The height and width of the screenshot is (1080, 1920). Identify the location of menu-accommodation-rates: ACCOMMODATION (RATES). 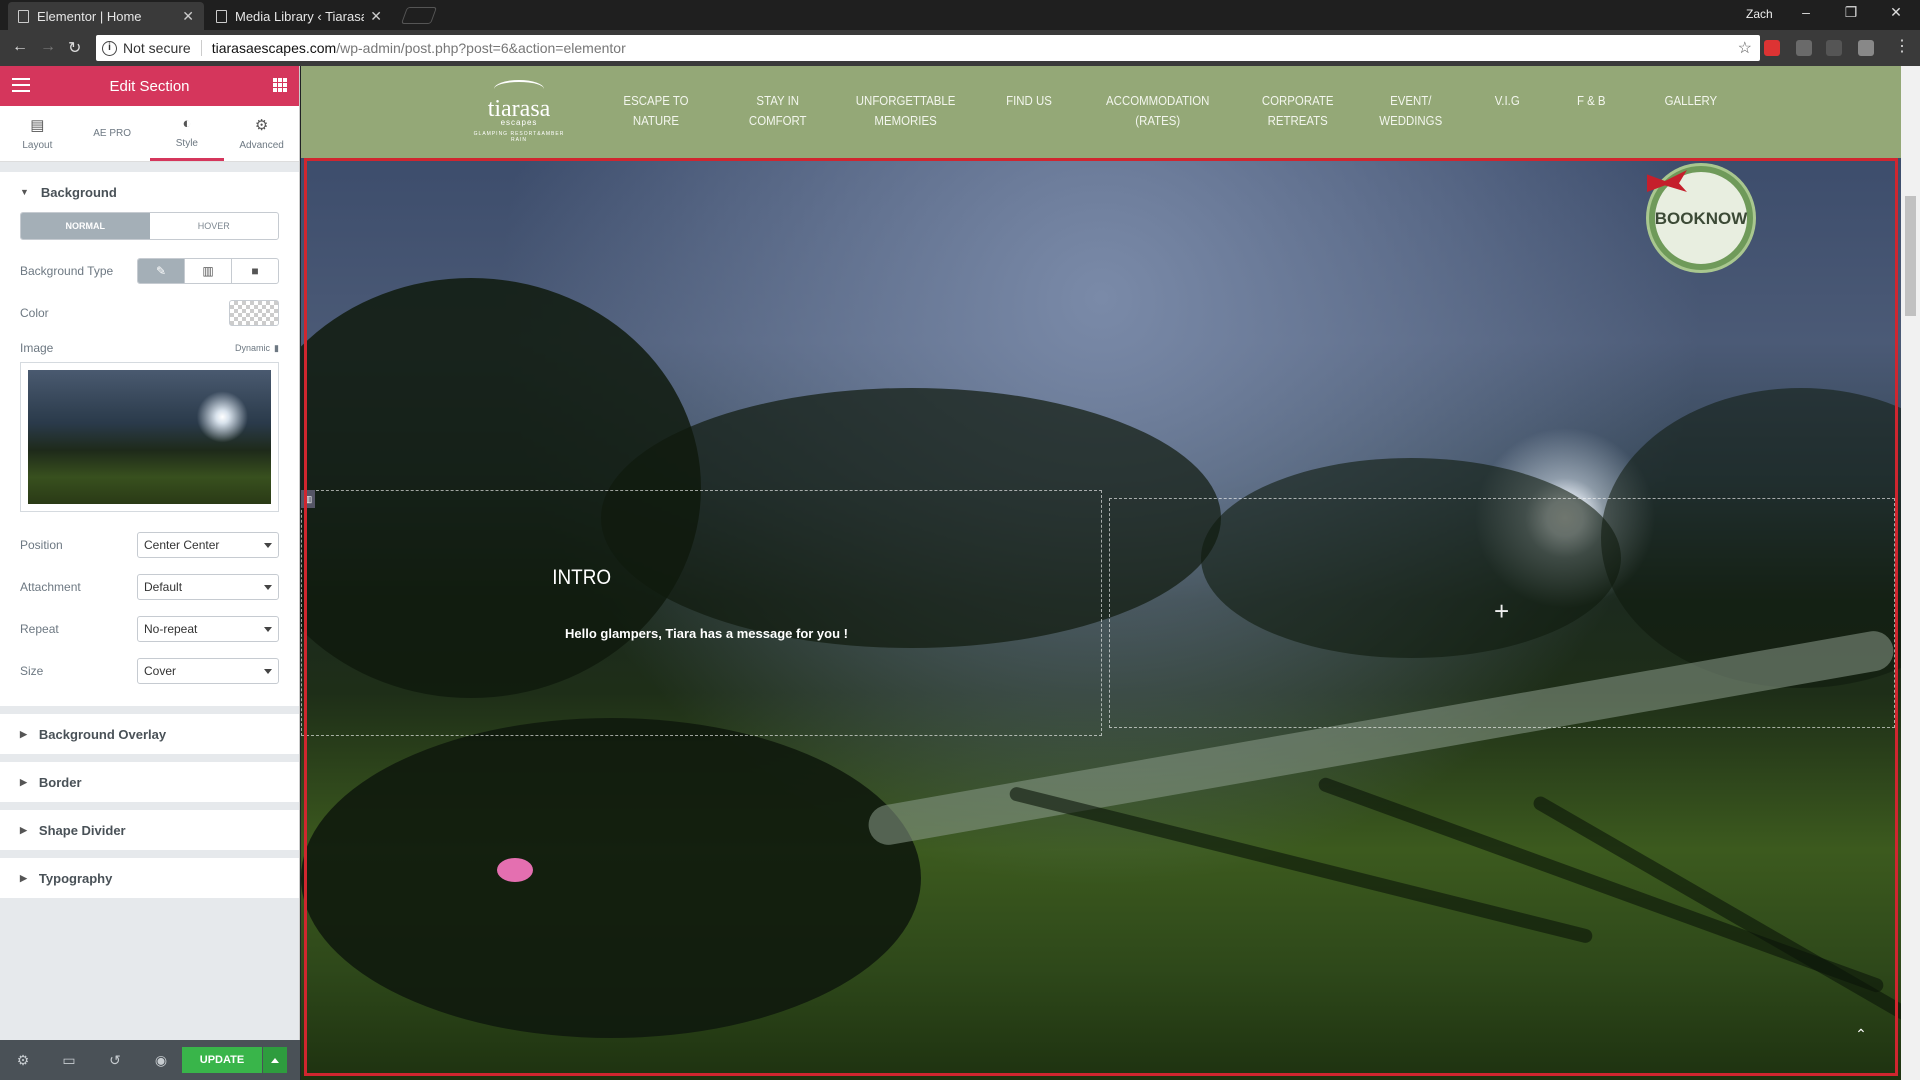
(1157, 111).